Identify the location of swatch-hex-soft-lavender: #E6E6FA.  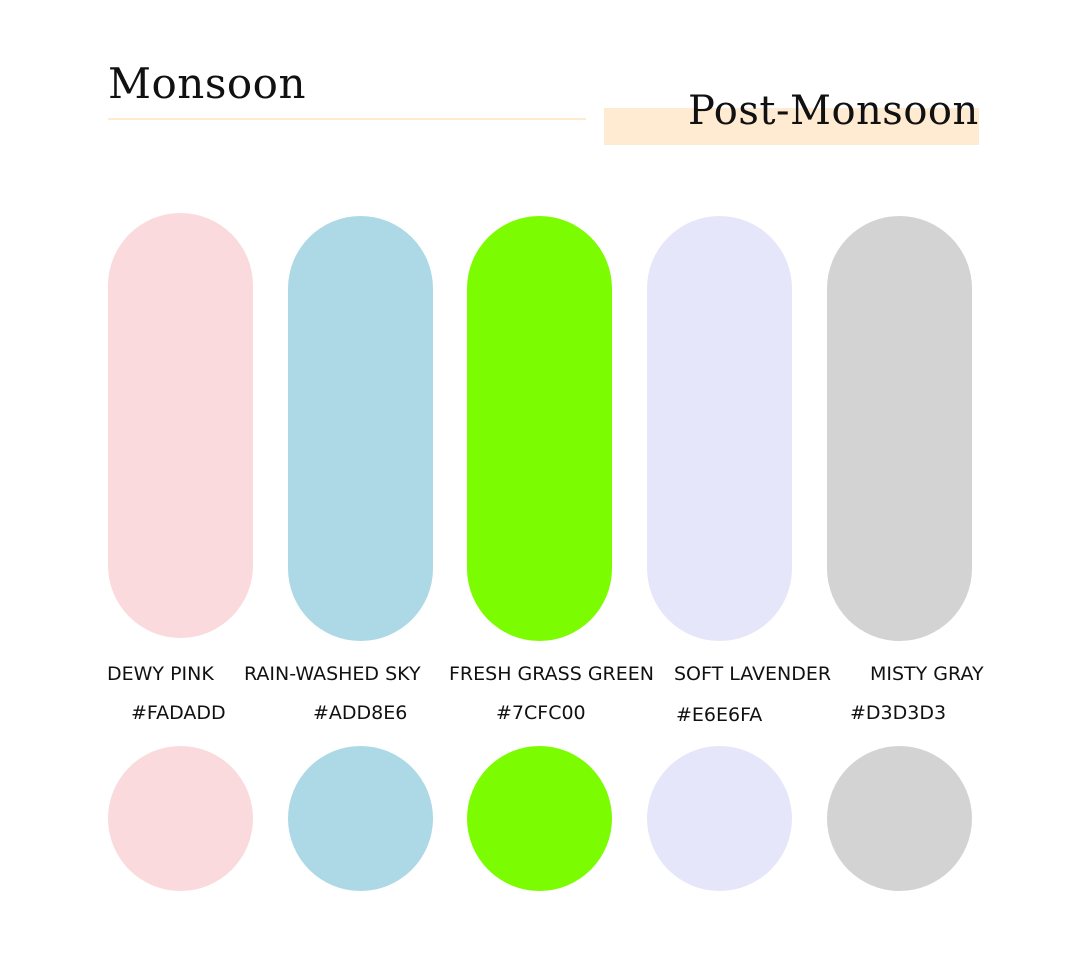
(719, 715).